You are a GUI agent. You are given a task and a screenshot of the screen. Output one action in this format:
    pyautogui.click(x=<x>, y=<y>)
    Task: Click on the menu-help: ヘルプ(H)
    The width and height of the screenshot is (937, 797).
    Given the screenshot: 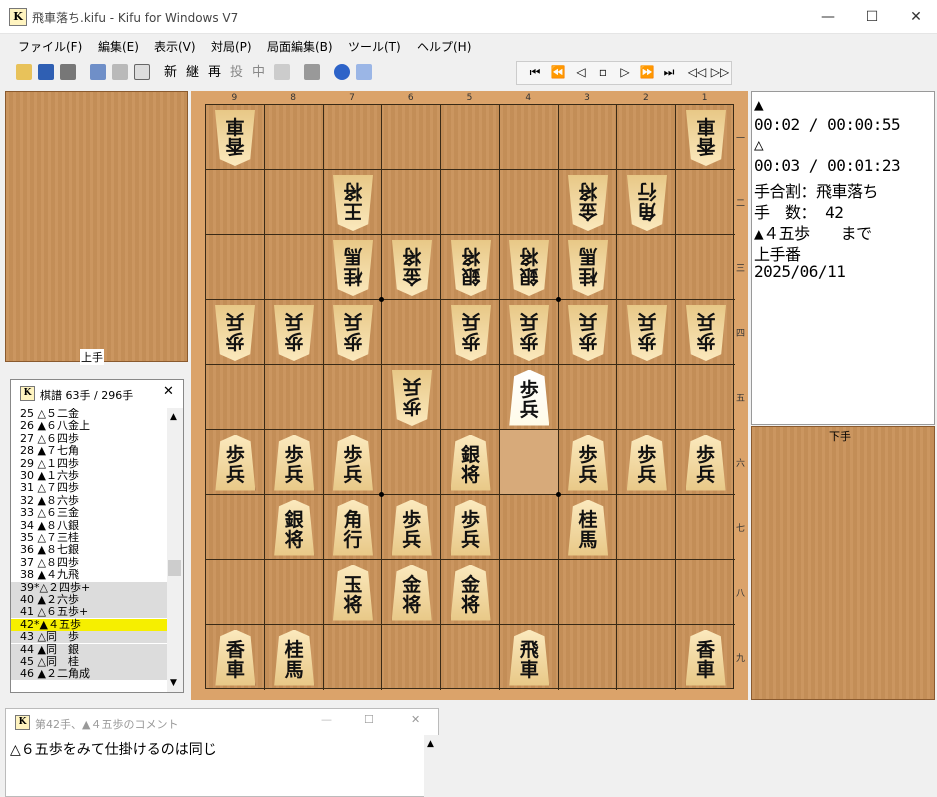 What is the action you would take?
    pyautogui.click(x=444, y=46)
    